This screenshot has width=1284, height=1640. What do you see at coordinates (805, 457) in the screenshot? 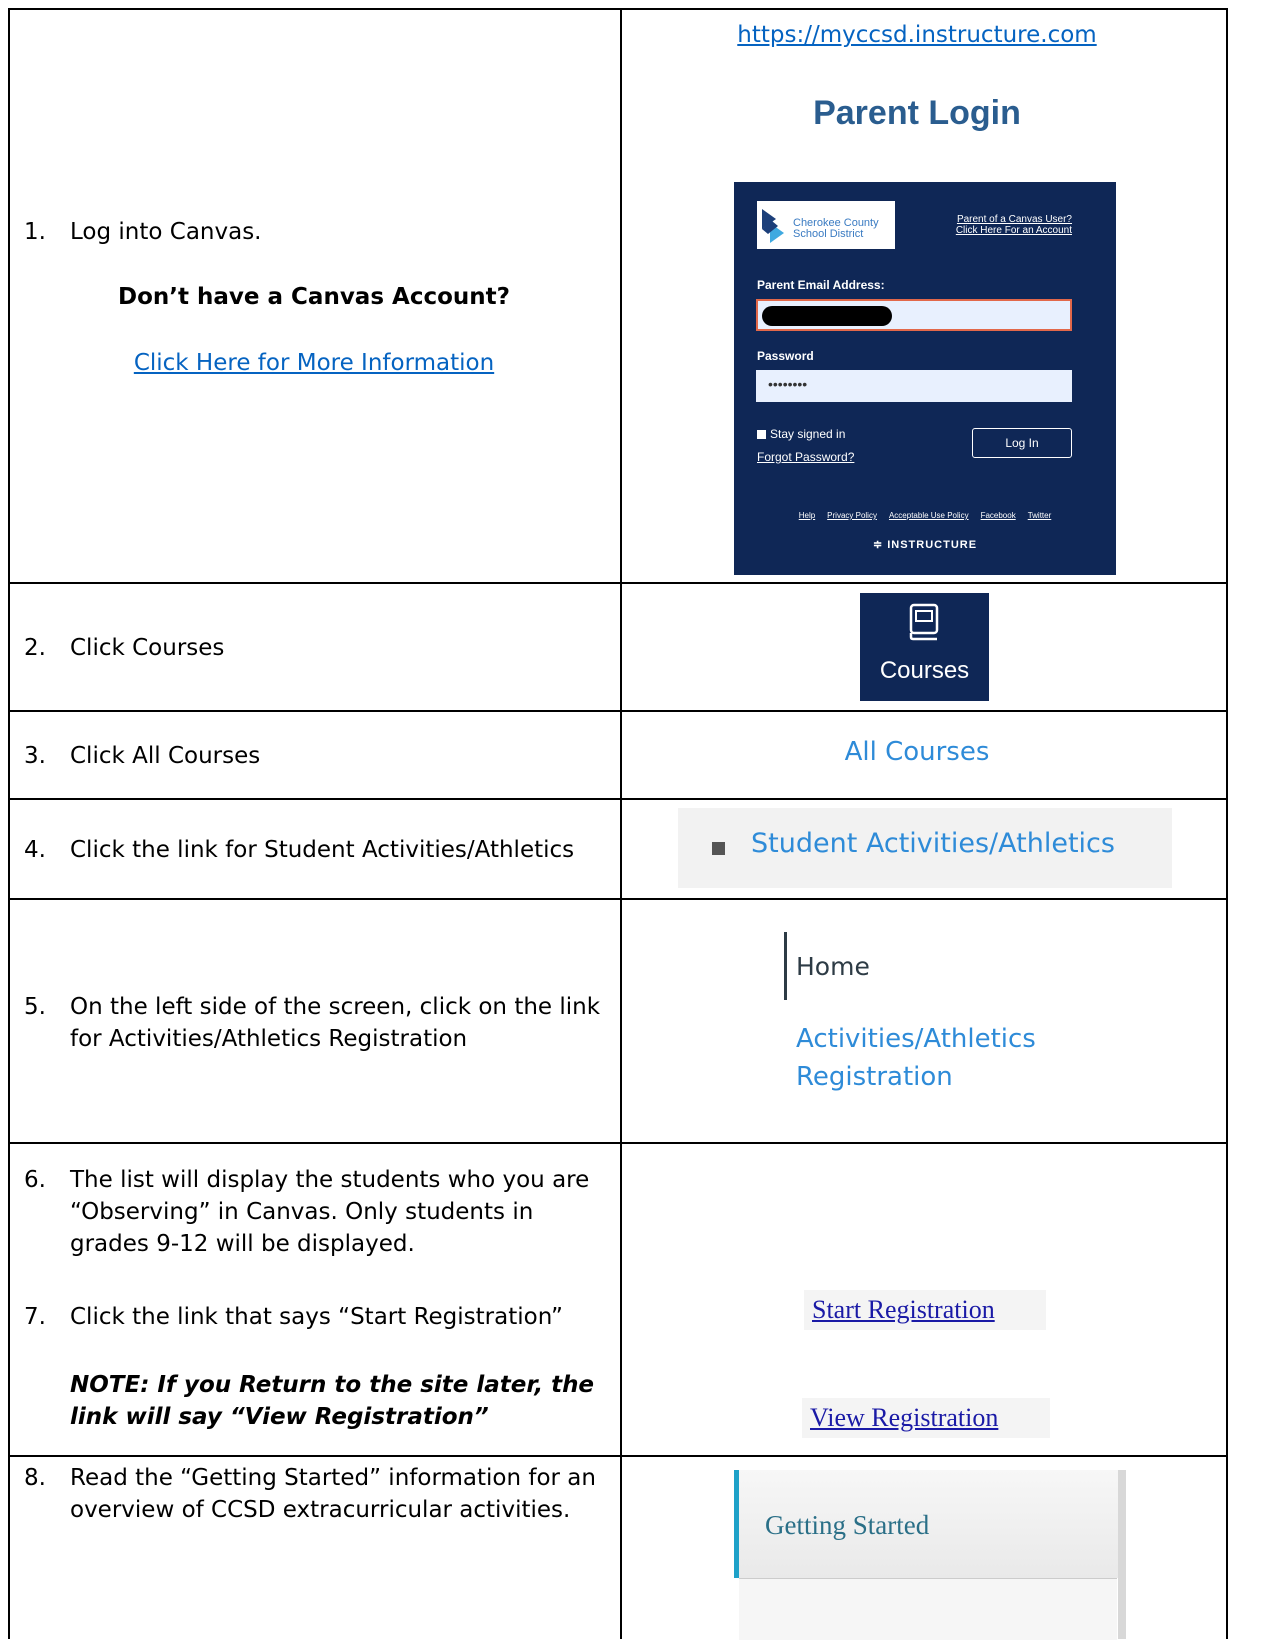
I see `forgot-password-link: Forgot Password?` at bounding box center [805, 457].